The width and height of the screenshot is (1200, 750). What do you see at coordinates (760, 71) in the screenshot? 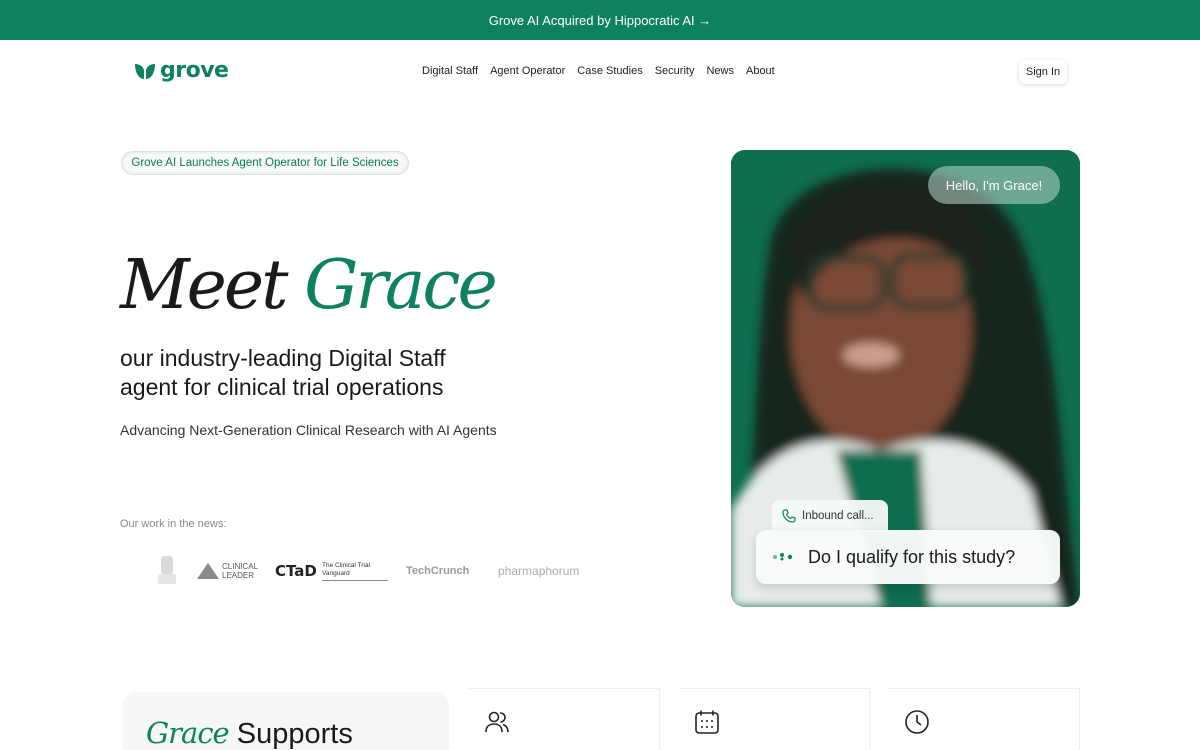
I see `nav-link-about: About` at bounding box center [760, 71].